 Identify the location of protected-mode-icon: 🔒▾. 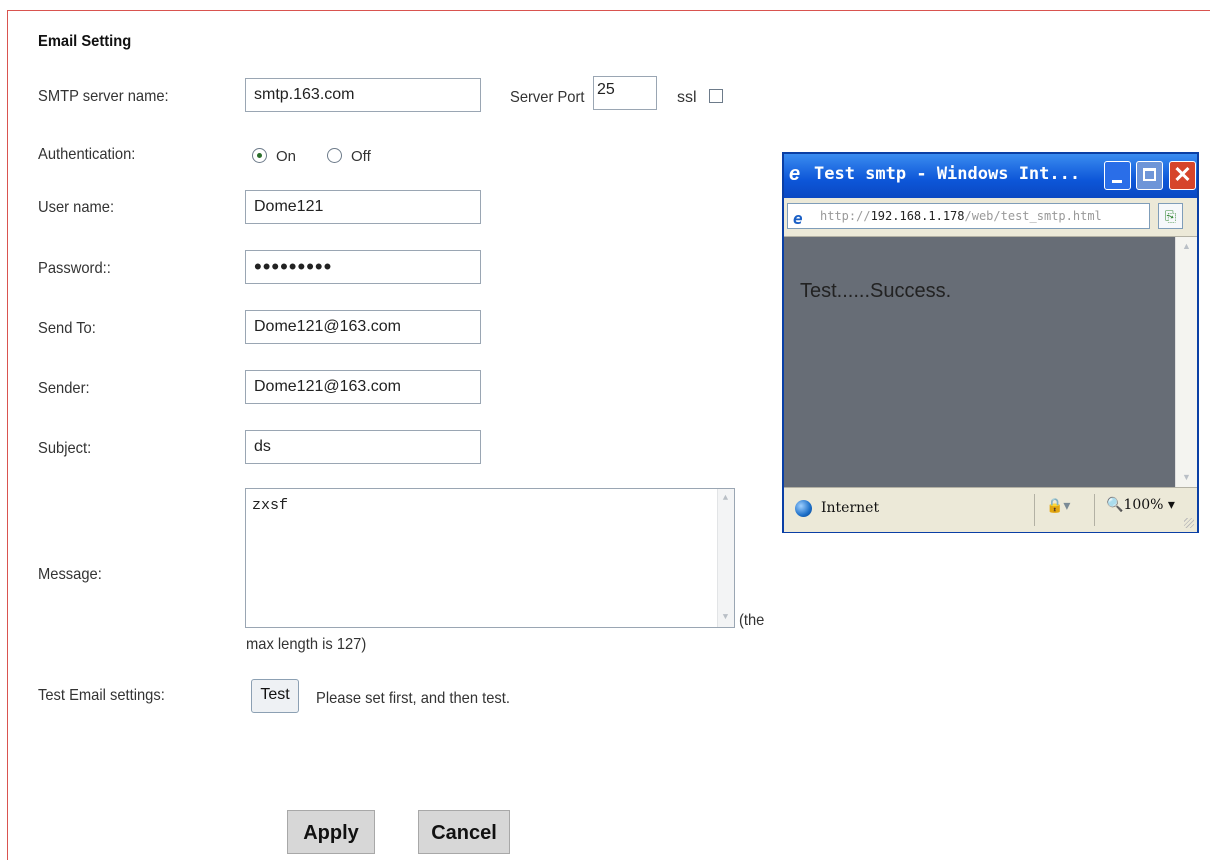
(1058, 506).